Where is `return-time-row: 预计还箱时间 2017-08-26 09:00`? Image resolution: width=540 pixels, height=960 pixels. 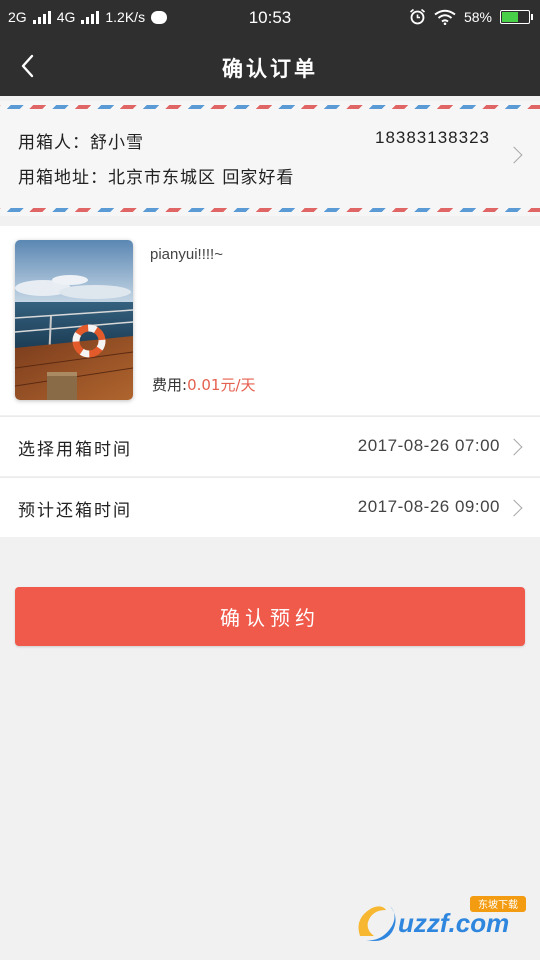
return-time-row: 预计还箱时间 2017-08-26 09:00 is located at coordinates (270, 507).